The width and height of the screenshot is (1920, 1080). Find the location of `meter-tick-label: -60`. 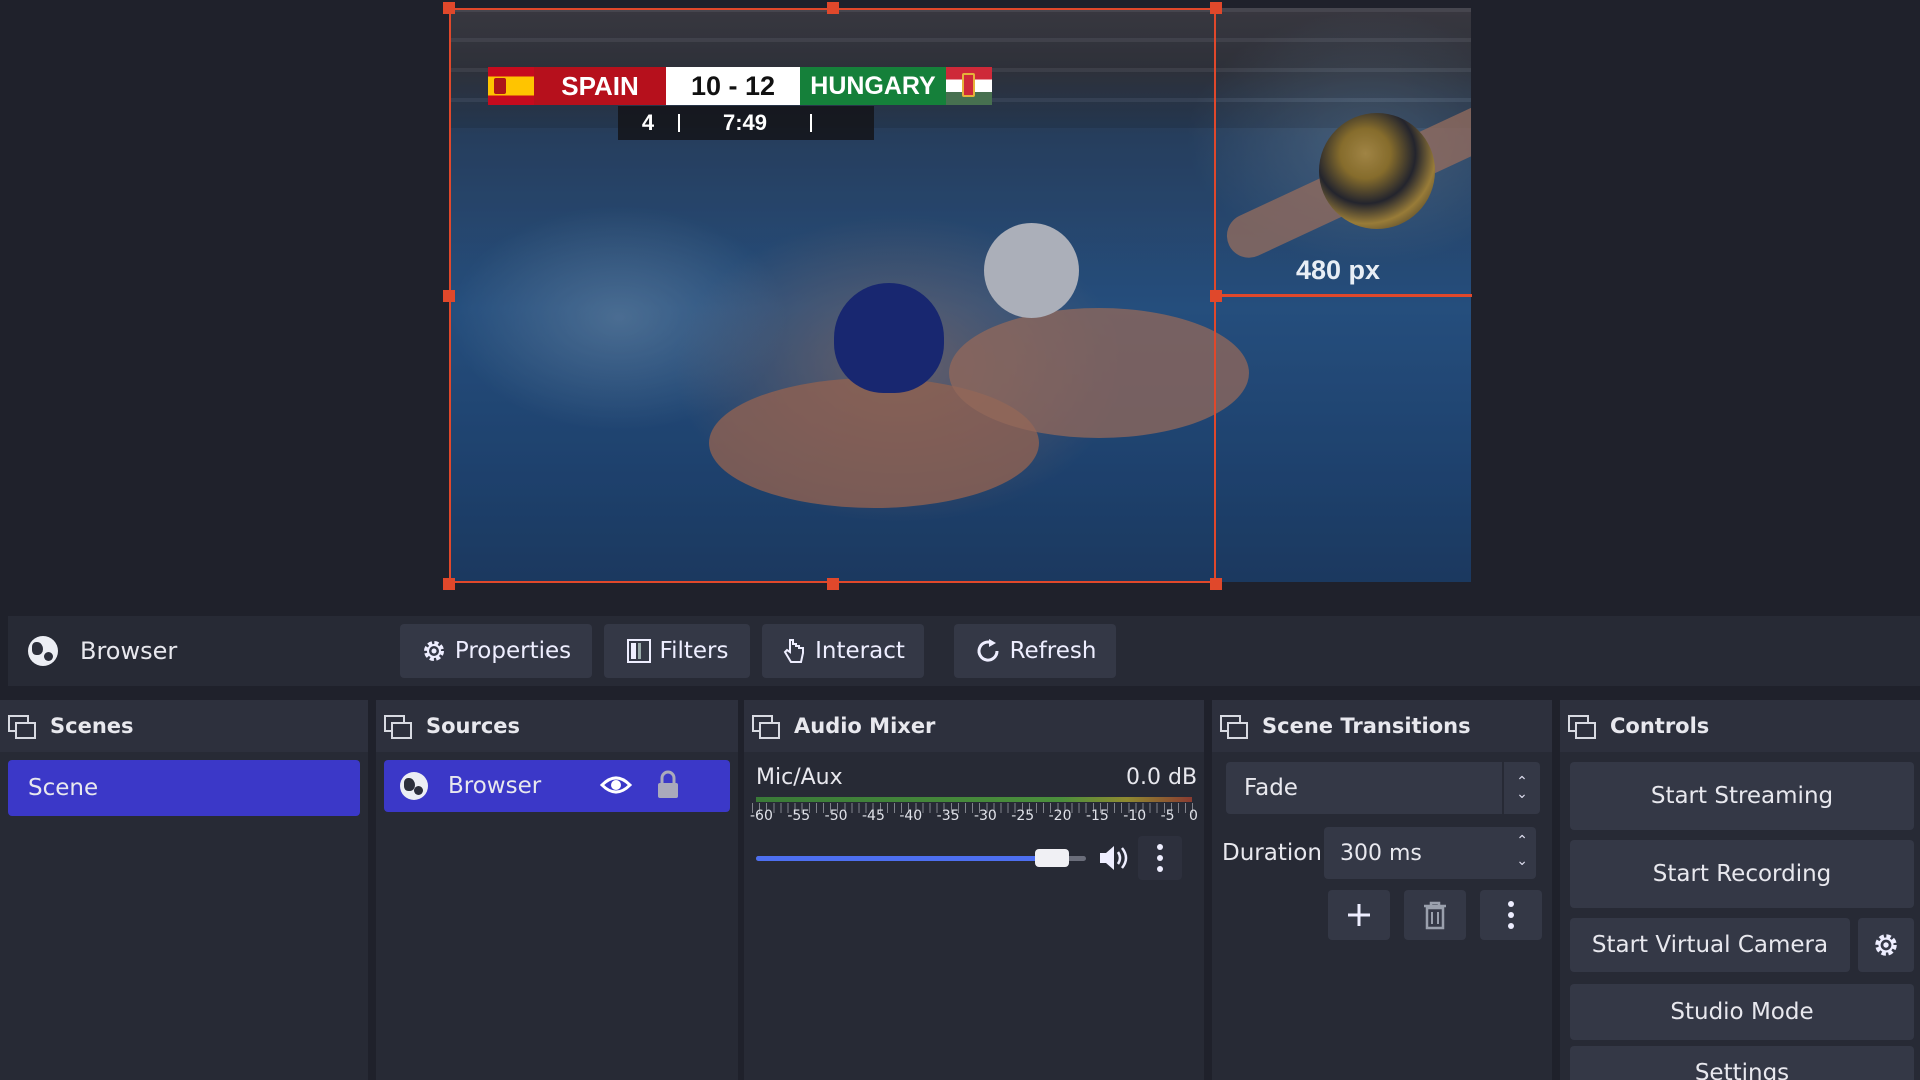

meter-tick-label: -60 is located at coordinates (761, 816).